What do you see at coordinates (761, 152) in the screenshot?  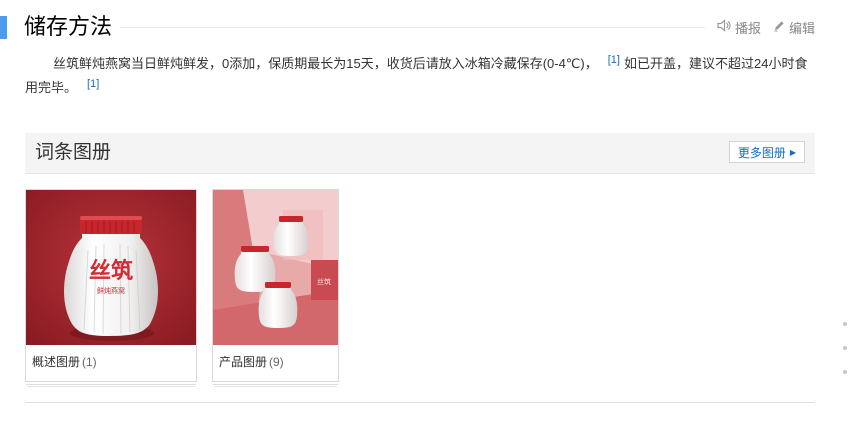 I see `more-albums-label: 更多图册` at bounding box center [761, 152].